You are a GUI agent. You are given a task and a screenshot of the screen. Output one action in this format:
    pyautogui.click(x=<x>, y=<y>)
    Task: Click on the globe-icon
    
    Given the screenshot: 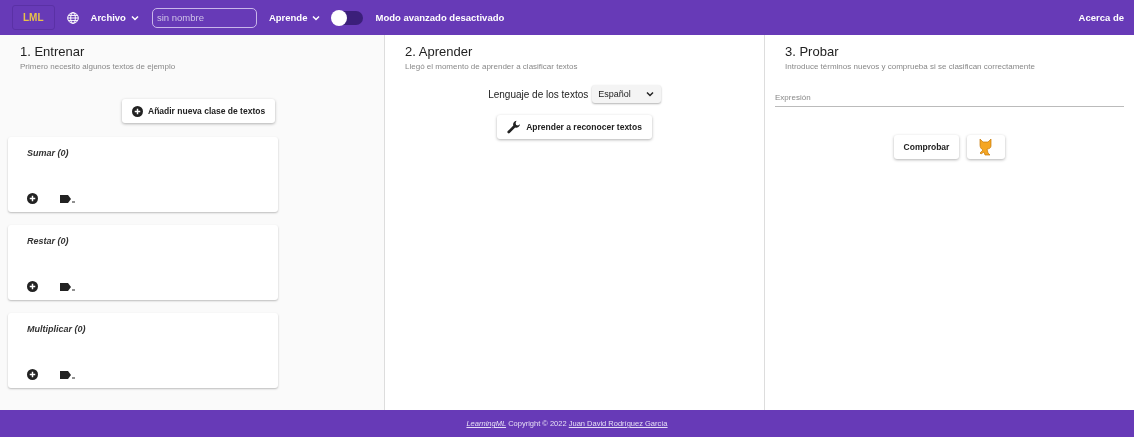 What is the action you would take?
    pyautogui.click(x=72, y=17)
    